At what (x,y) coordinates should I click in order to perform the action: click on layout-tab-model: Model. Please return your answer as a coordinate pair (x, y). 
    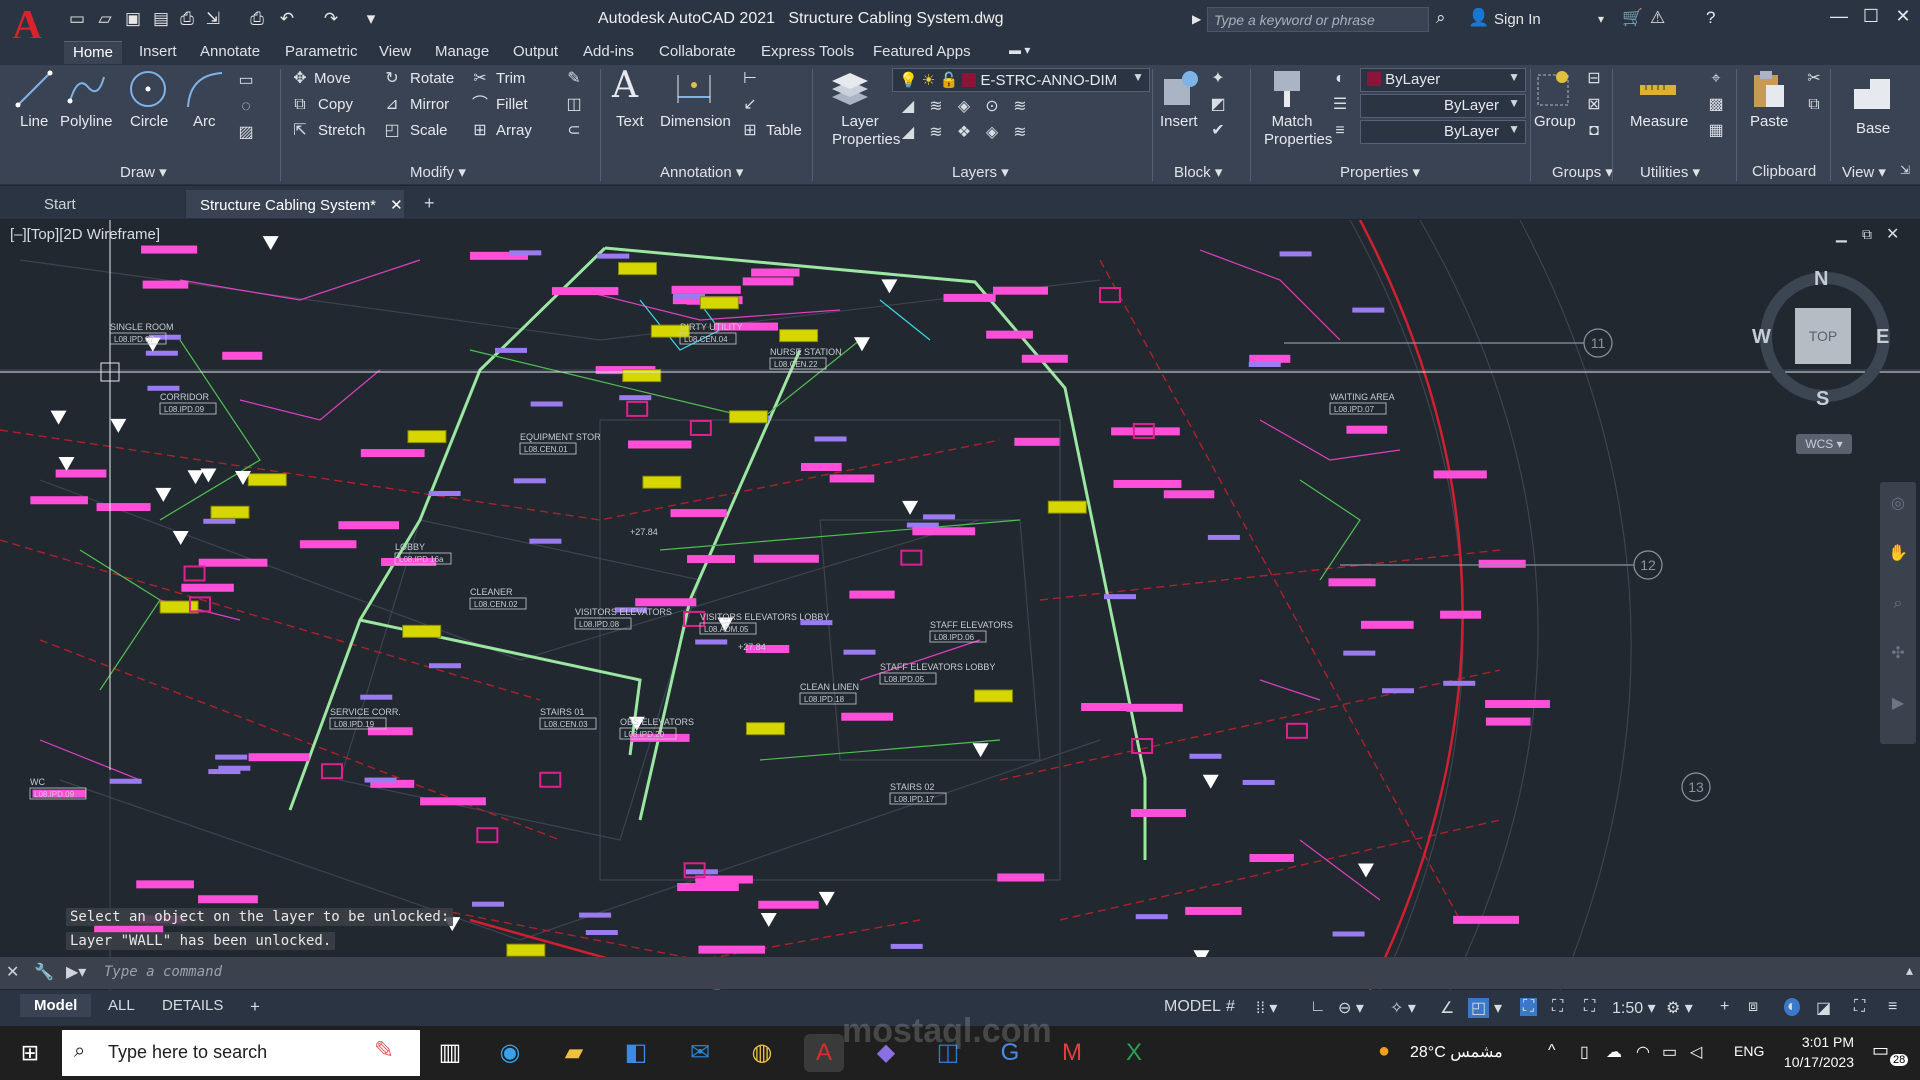
    Looking at the image, I should click on (56, 1005).